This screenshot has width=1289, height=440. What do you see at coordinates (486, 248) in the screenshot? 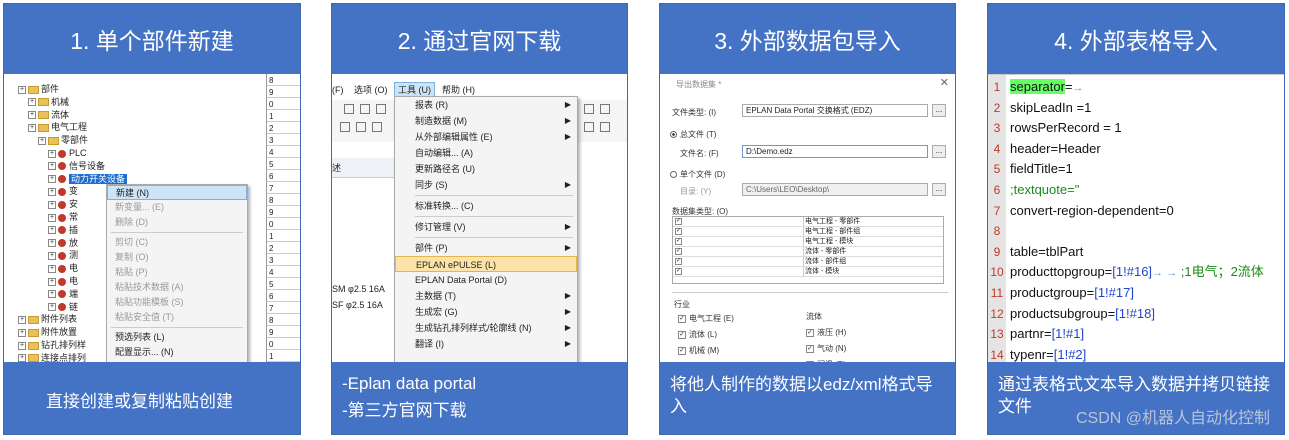
I see `tools-menu-item: 部件 (P) ▶` at bounding box center [486, 248].